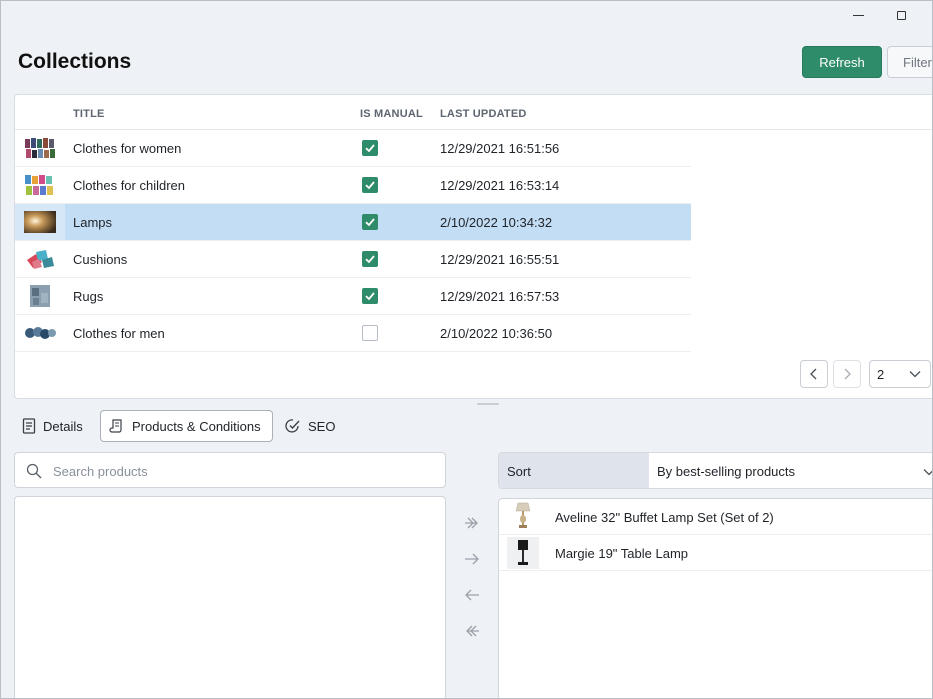 This screenshot has height=699, width=933. I want to click on maximize-button, so click(901, 15).